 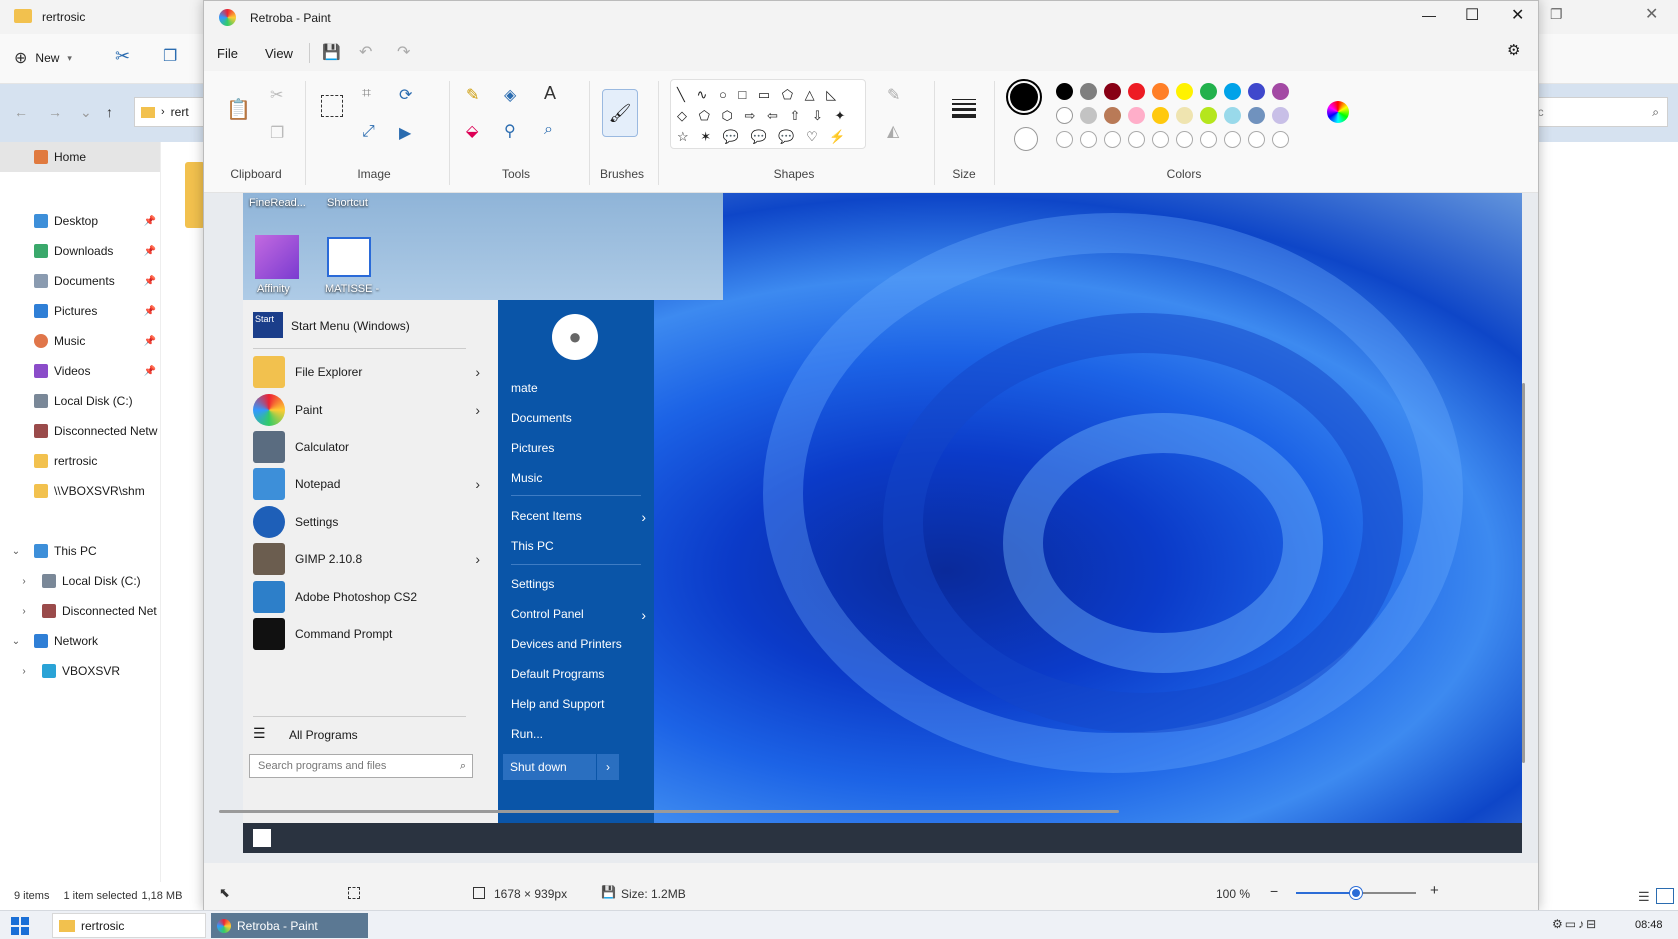 What do you see at coordinates (370, 597) in the screenshot?
I see `start-item-photoshop: Adobe Photoshop CS2` at bounding box center [370, 597].